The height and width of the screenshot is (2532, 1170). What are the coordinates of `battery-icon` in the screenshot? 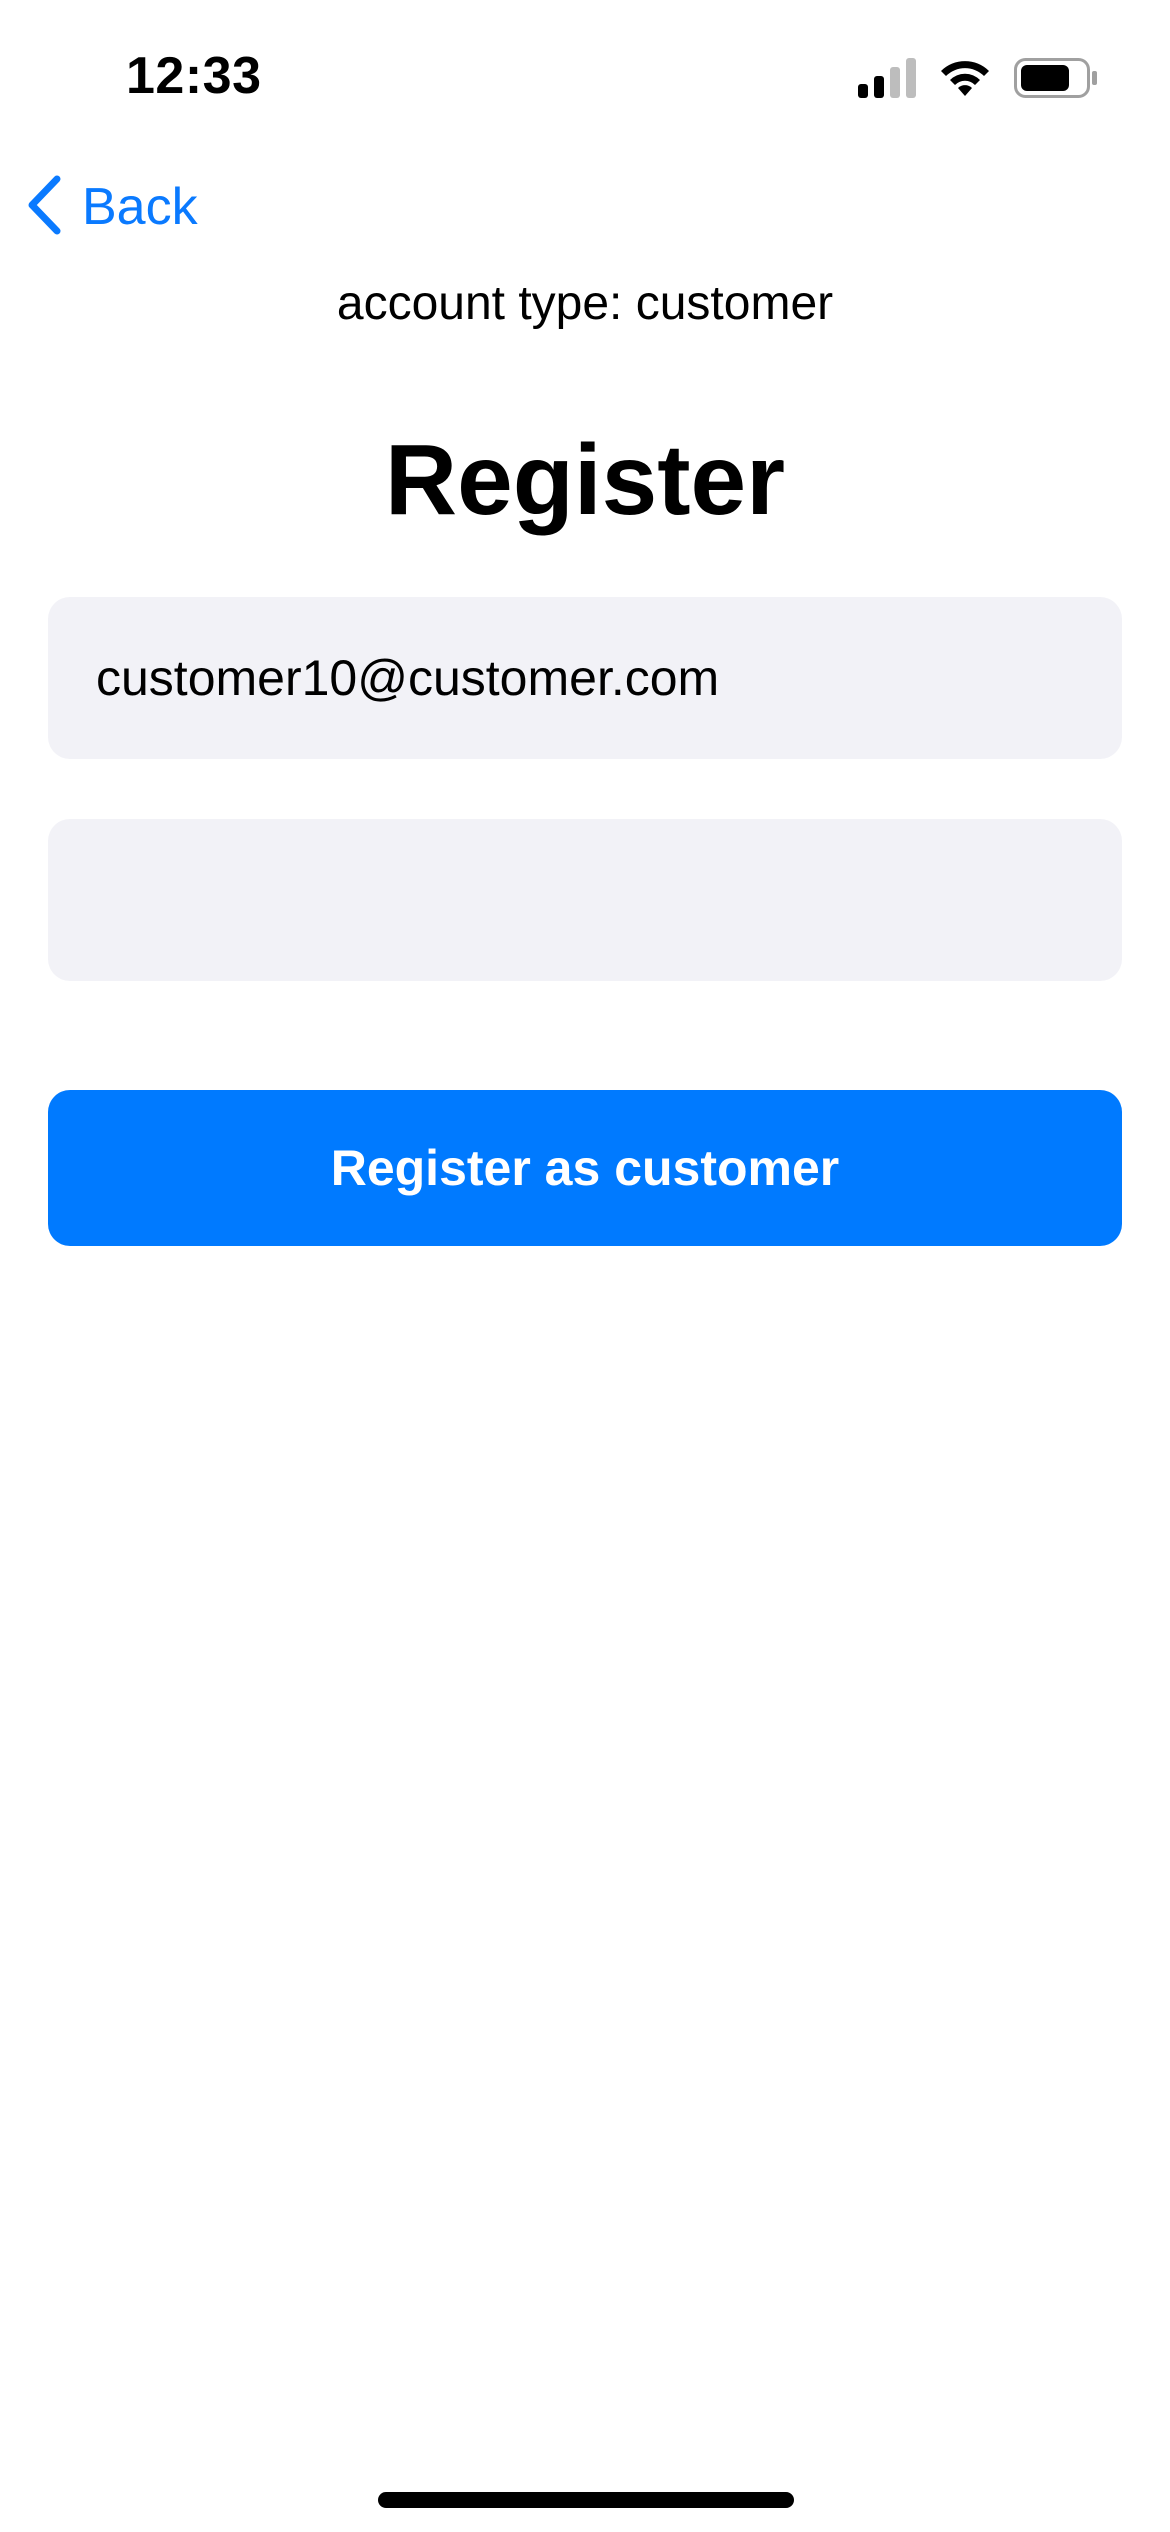 It's located at (1056, 80).